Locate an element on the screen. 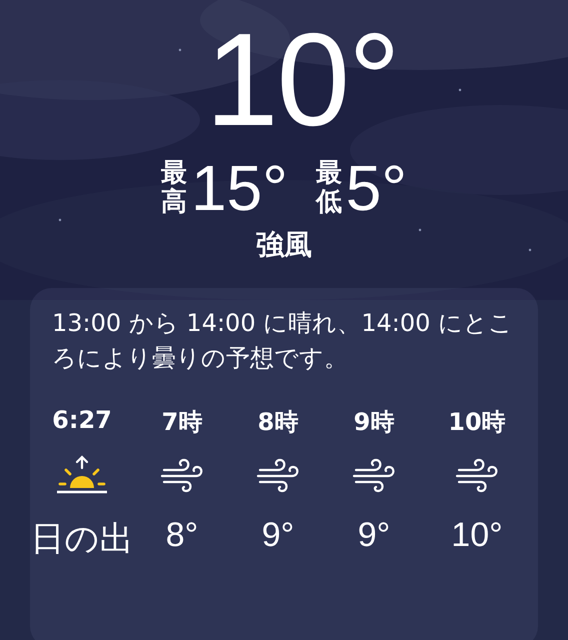  forecast-summary: 13:00 から 14:00 に晴れ、14:00 にところにより曇りの予想です。 is located at coordinates (282, 341).